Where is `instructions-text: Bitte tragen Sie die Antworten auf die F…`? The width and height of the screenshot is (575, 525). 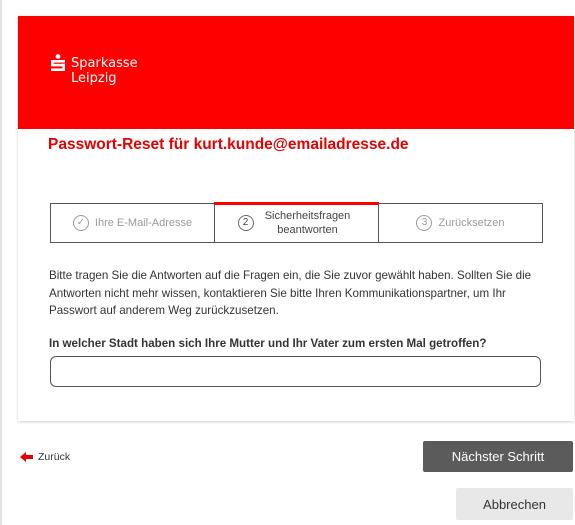 instructions-text: Bitte tragen Sie die Antworten auf die F… is located at coordinates (290, 293).